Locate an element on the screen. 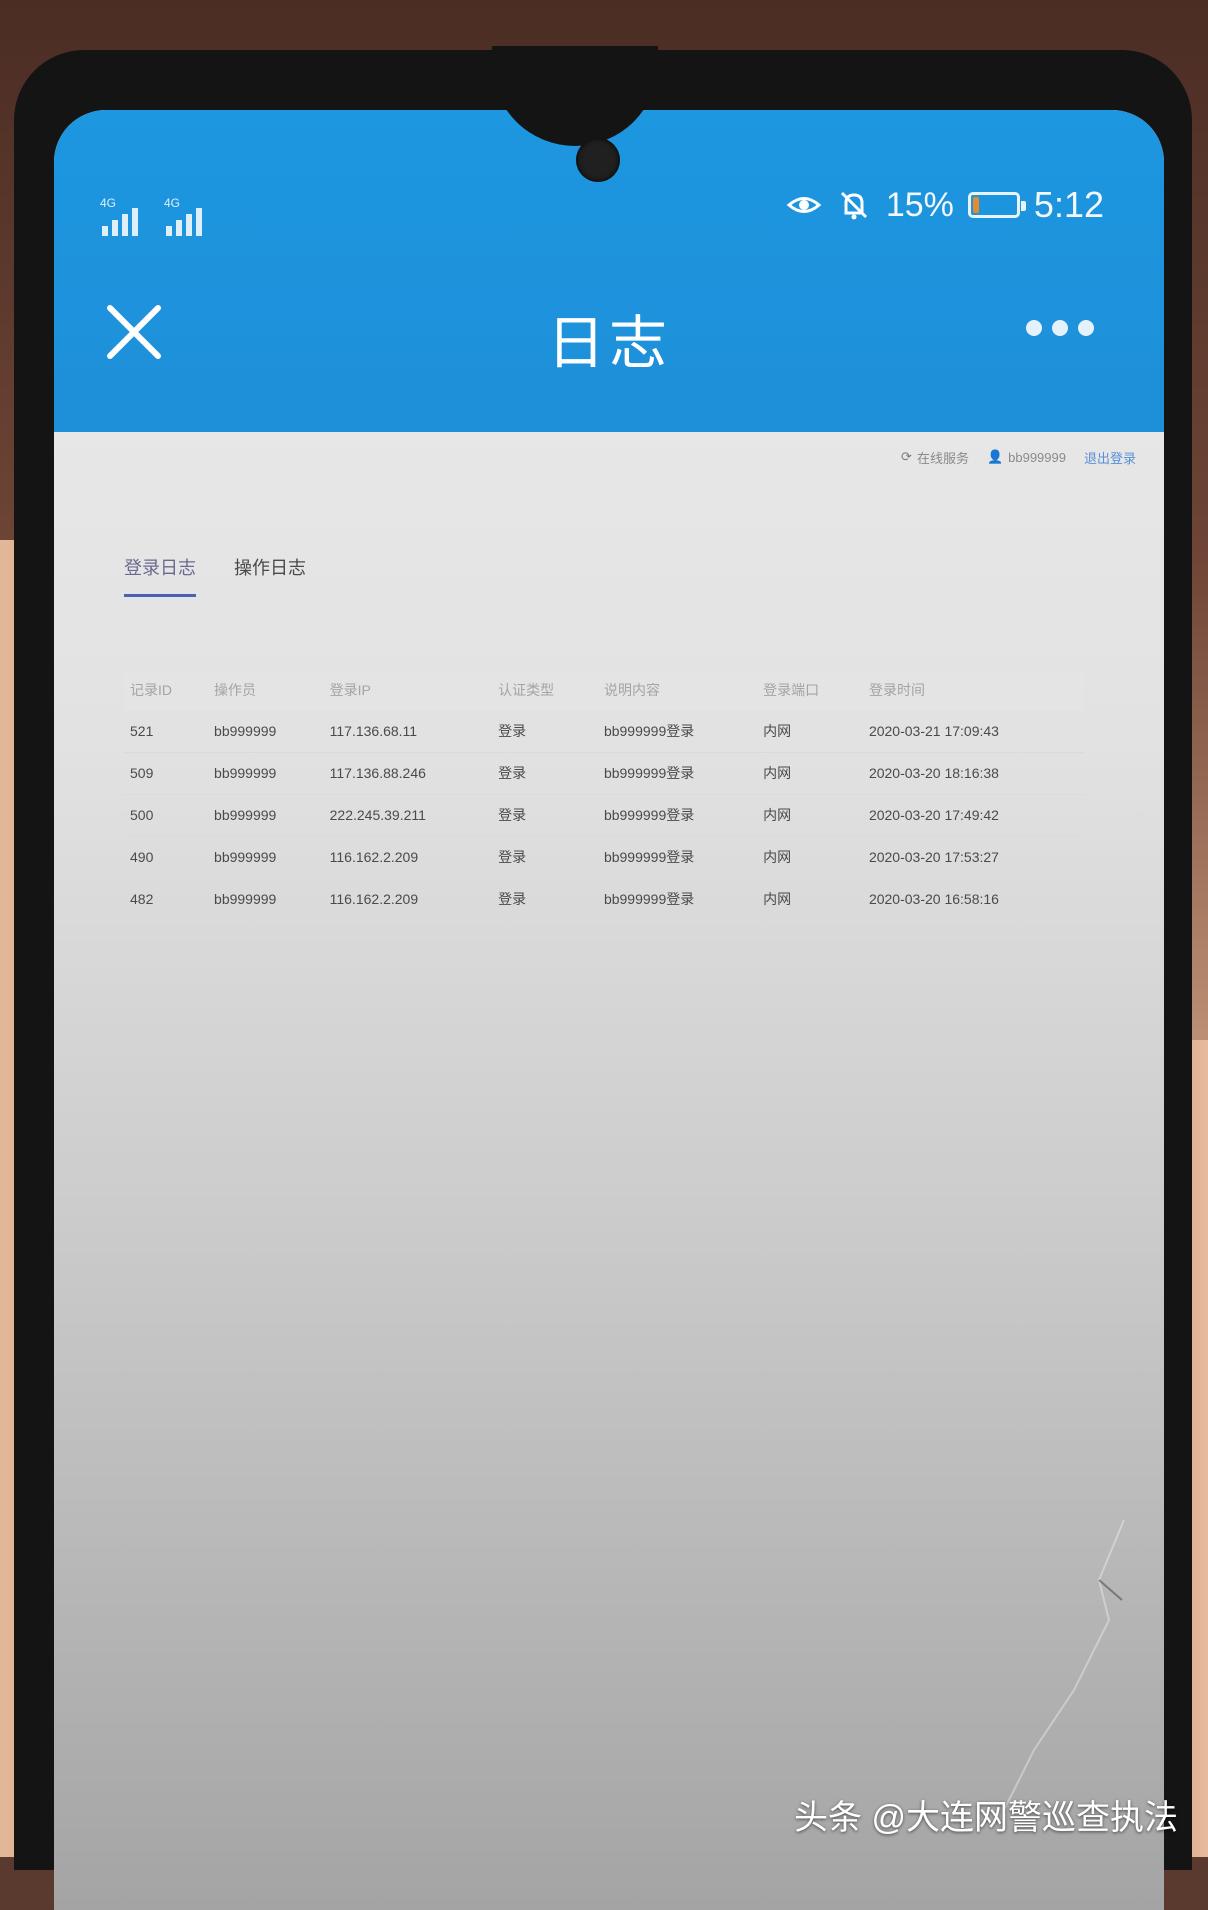  table-cell: 222.245.39.211 is located at coordinates (377, 815).